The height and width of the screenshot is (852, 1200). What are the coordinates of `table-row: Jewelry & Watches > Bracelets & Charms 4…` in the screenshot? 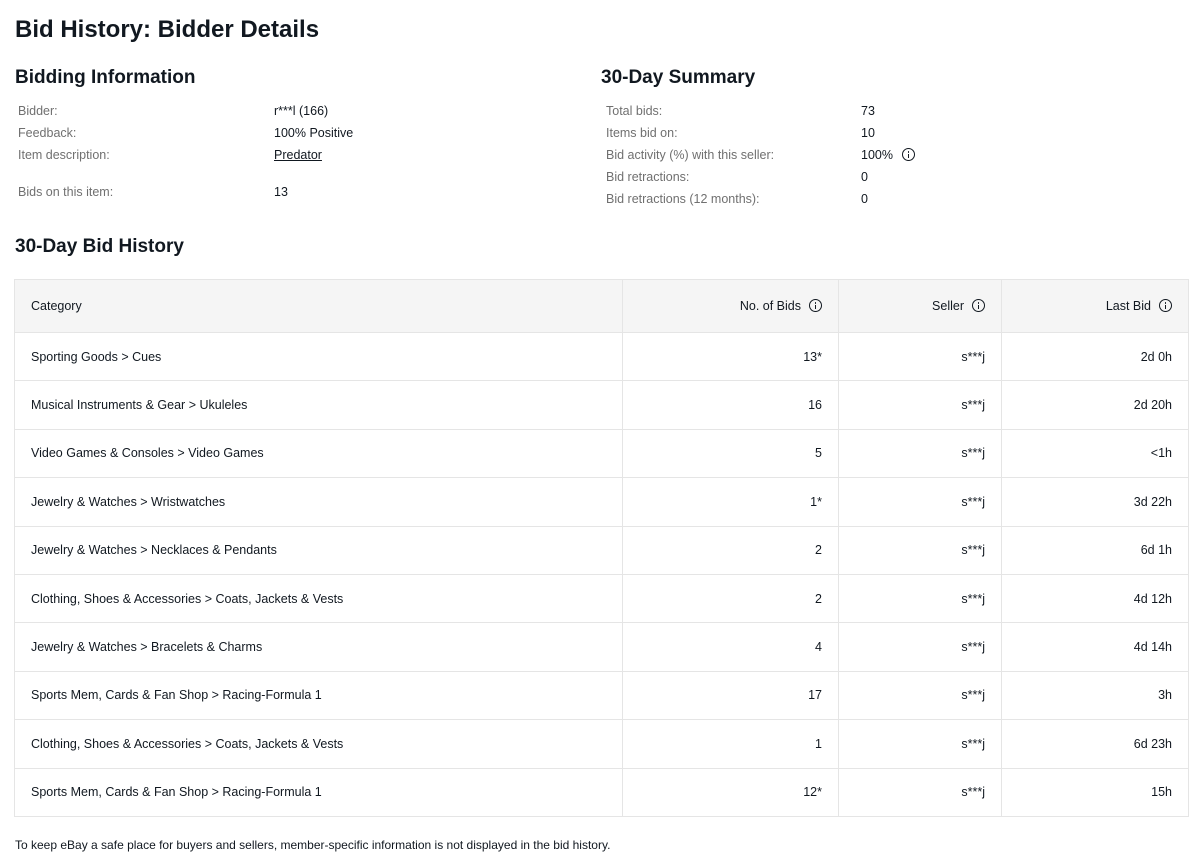 It's located at (601, 647).